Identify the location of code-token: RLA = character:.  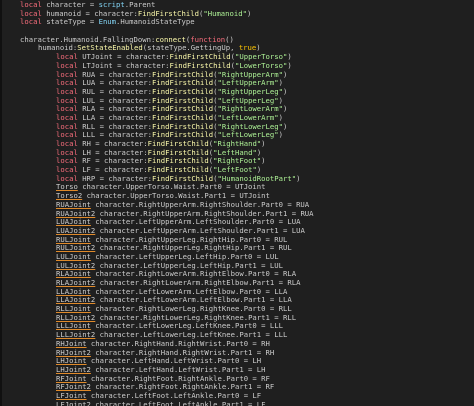
(115, 109).